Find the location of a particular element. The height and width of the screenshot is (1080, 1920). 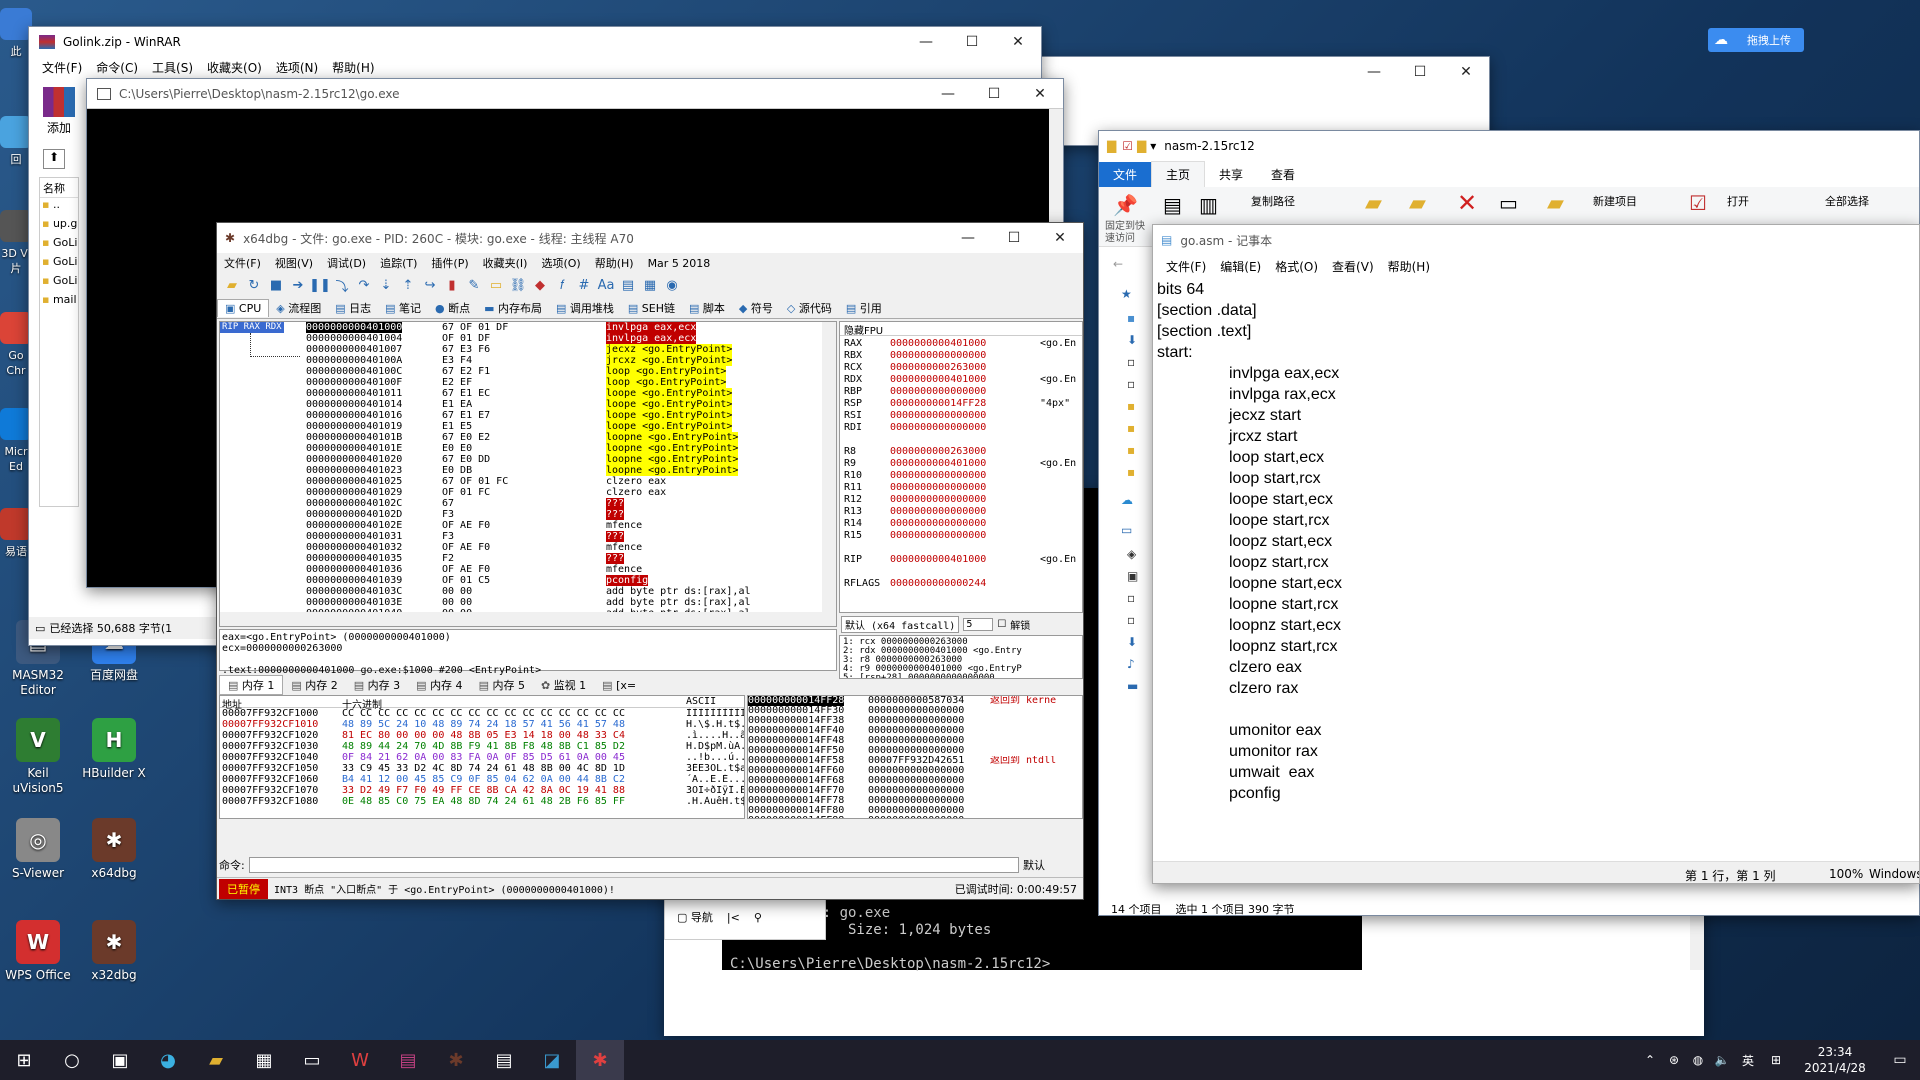

stack-row: 000000000014FF50 0000000000000000 is located at coordinates (915, 751).